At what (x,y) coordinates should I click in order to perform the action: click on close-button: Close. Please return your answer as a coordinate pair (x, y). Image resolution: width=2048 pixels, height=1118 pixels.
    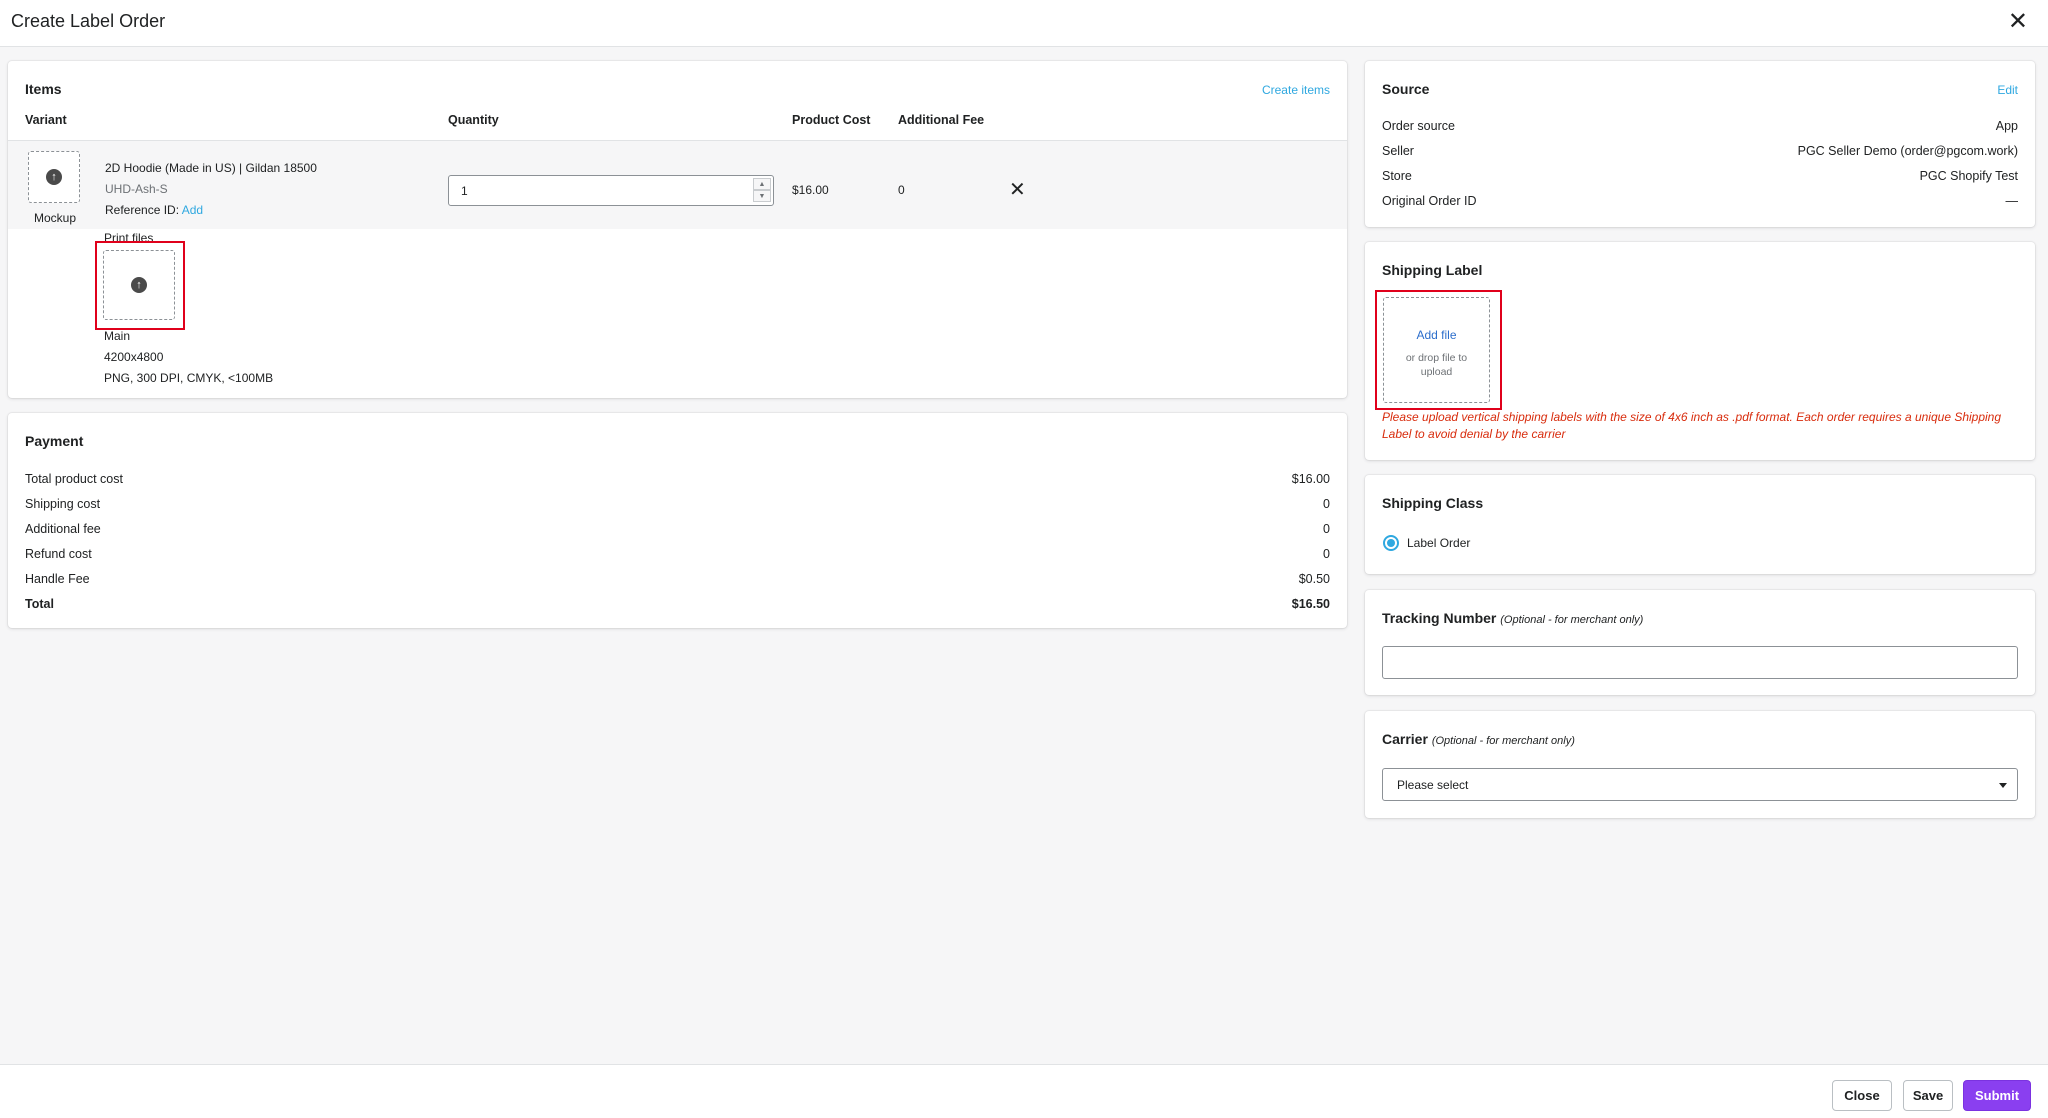
    Looking at the image, I should click on (1862, 1095).